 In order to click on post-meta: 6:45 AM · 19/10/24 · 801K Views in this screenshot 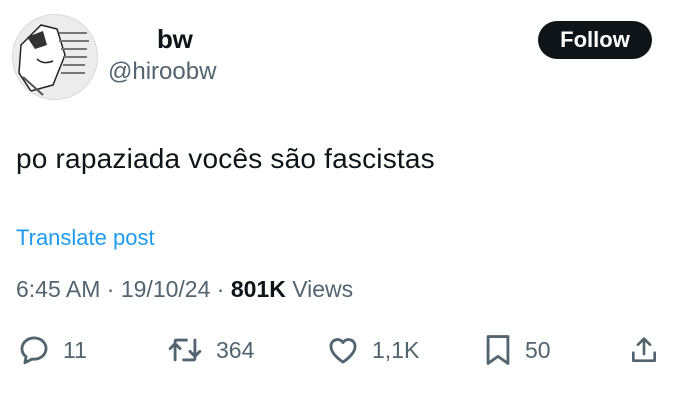, I will do `click(184, 289)`.